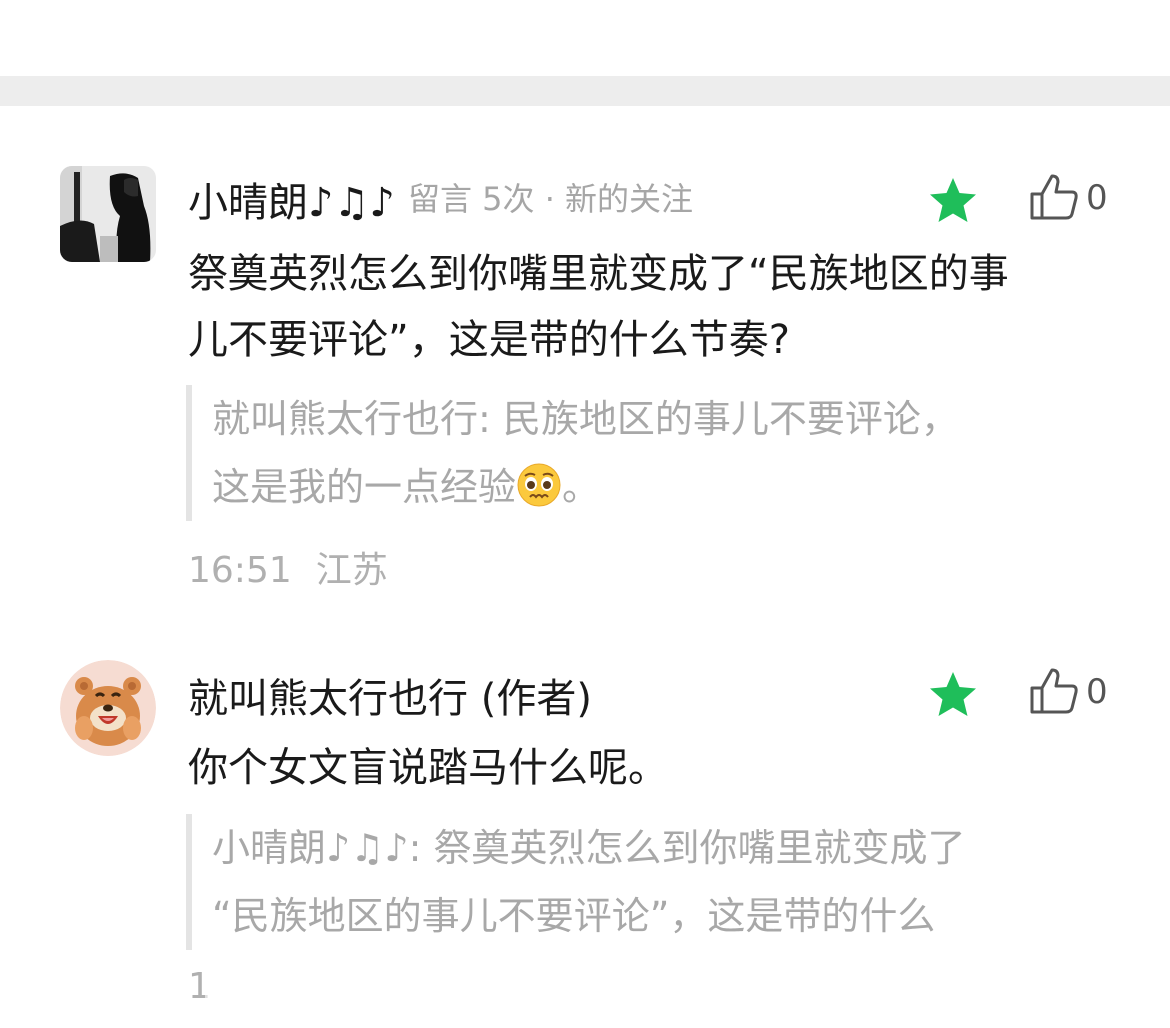  I want to click on comment-body: 祭奠英烈怎么到你嘴里就变成了“民族地区的事 儿不要评论”，这是带的什么节奏?, so click(653, 307).